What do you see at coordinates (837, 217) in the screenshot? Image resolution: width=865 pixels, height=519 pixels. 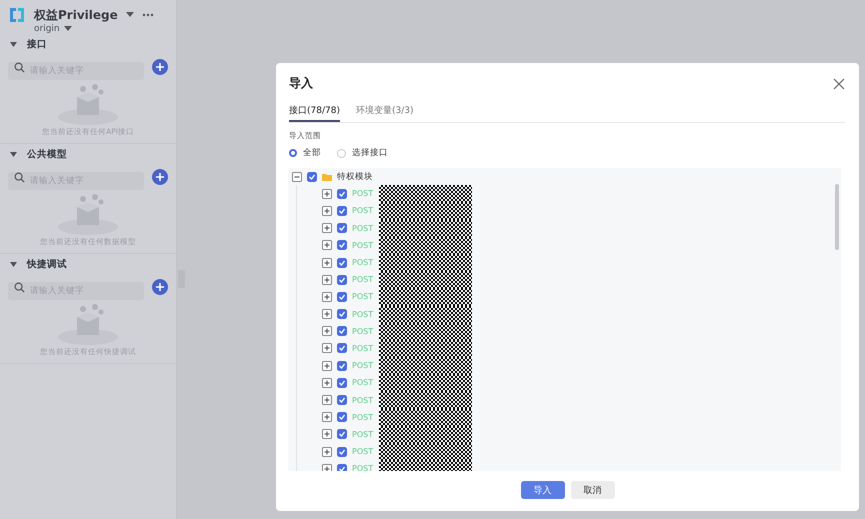 I see `scrollbar` at bounding box center [837, 217].